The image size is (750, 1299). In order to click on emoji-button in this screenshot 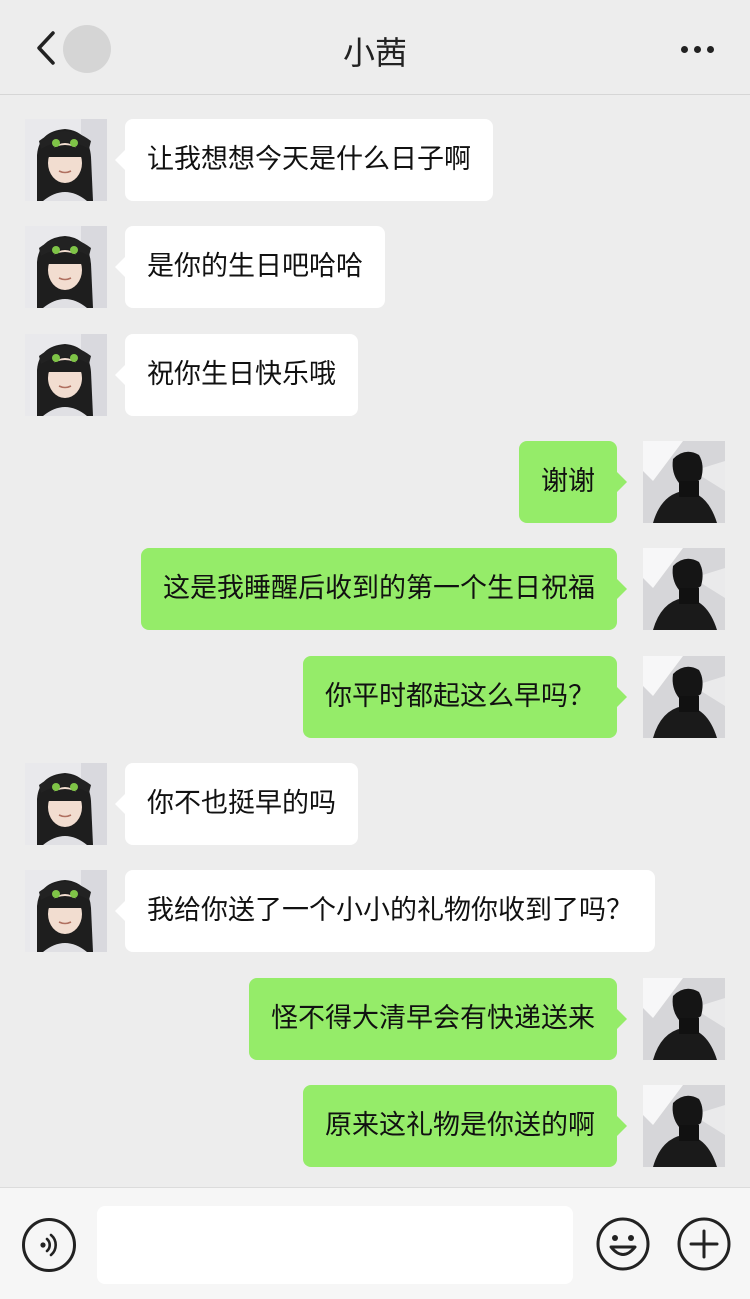, I will do `click(623, 1244)`.